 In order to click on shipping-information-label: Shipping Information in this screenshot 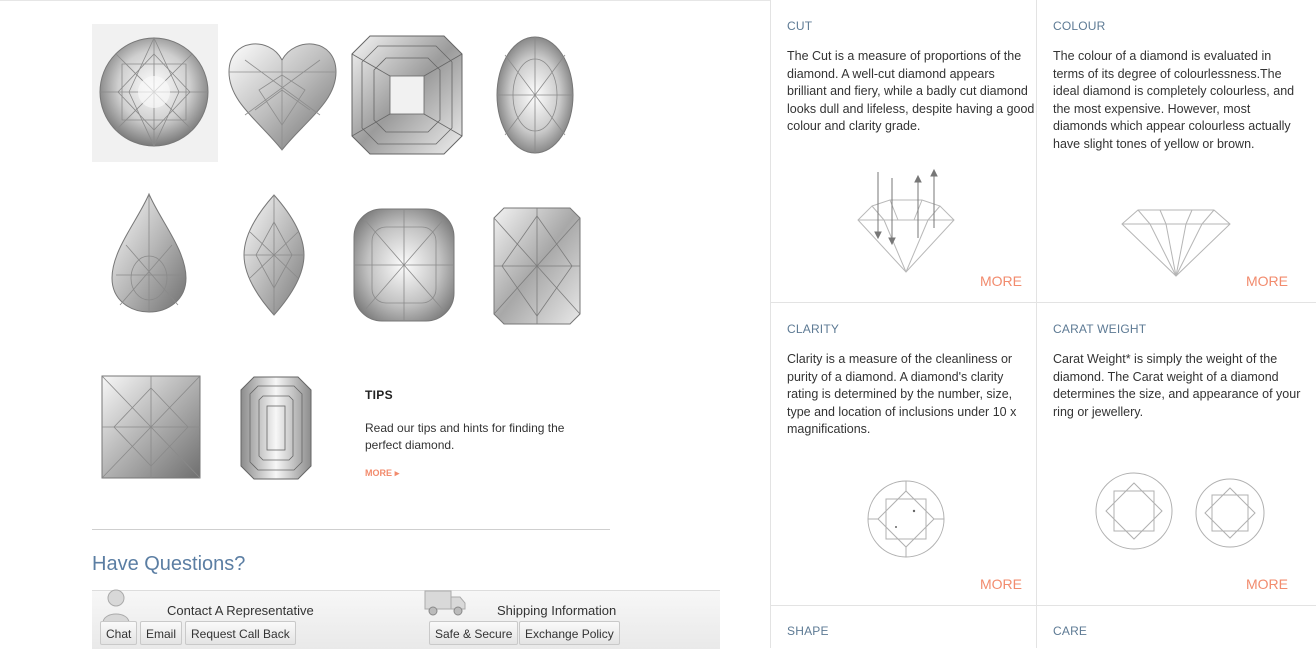, I will do `click(557, 610)`.